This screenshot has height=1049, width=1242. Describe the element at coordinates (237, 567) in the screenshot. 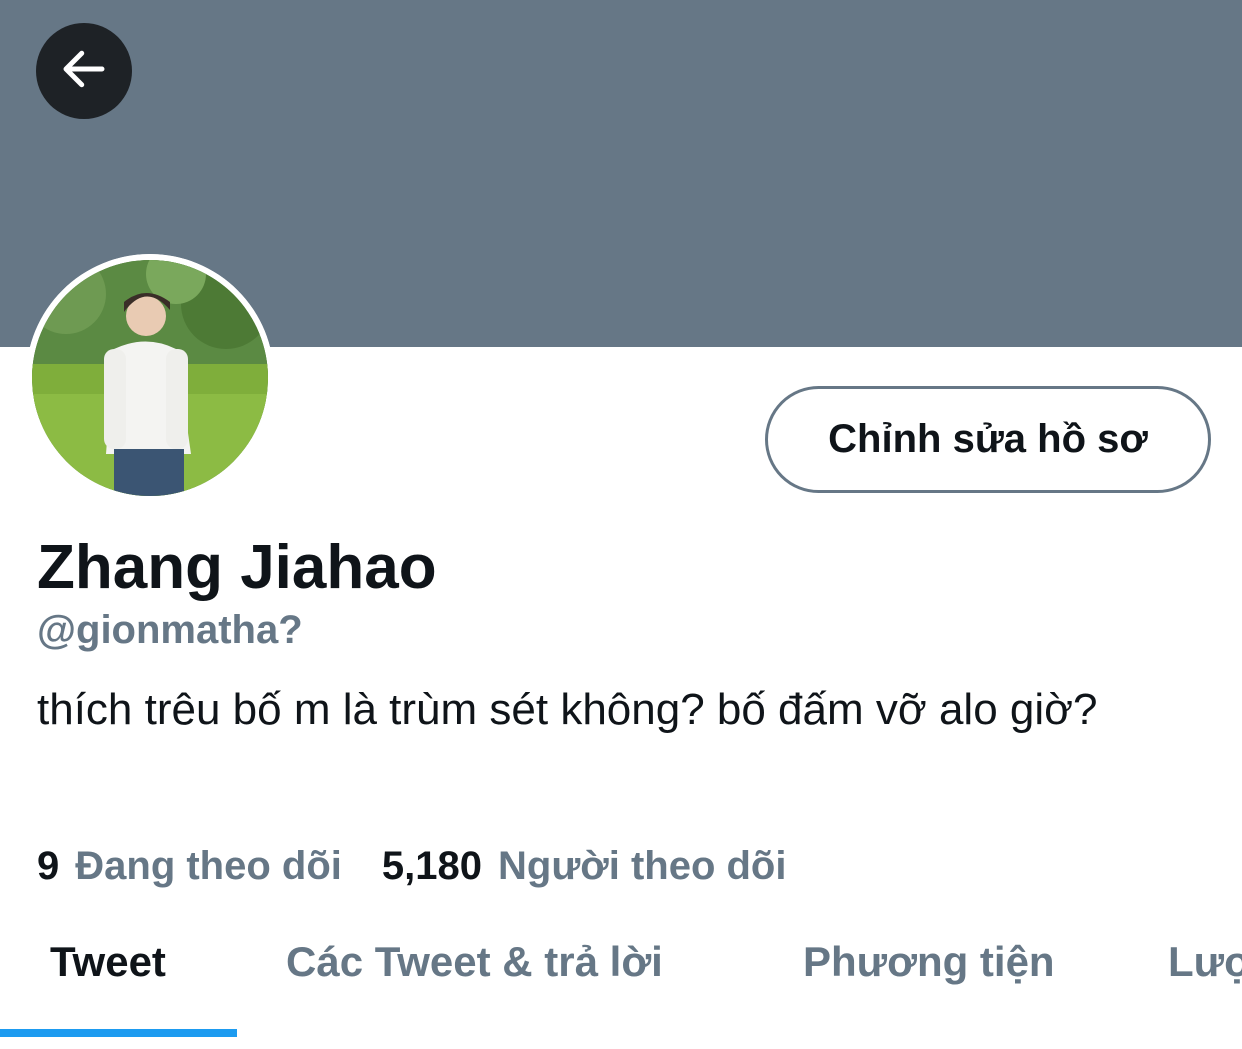

I see `display-name: Zhang Jiahao` at that location.